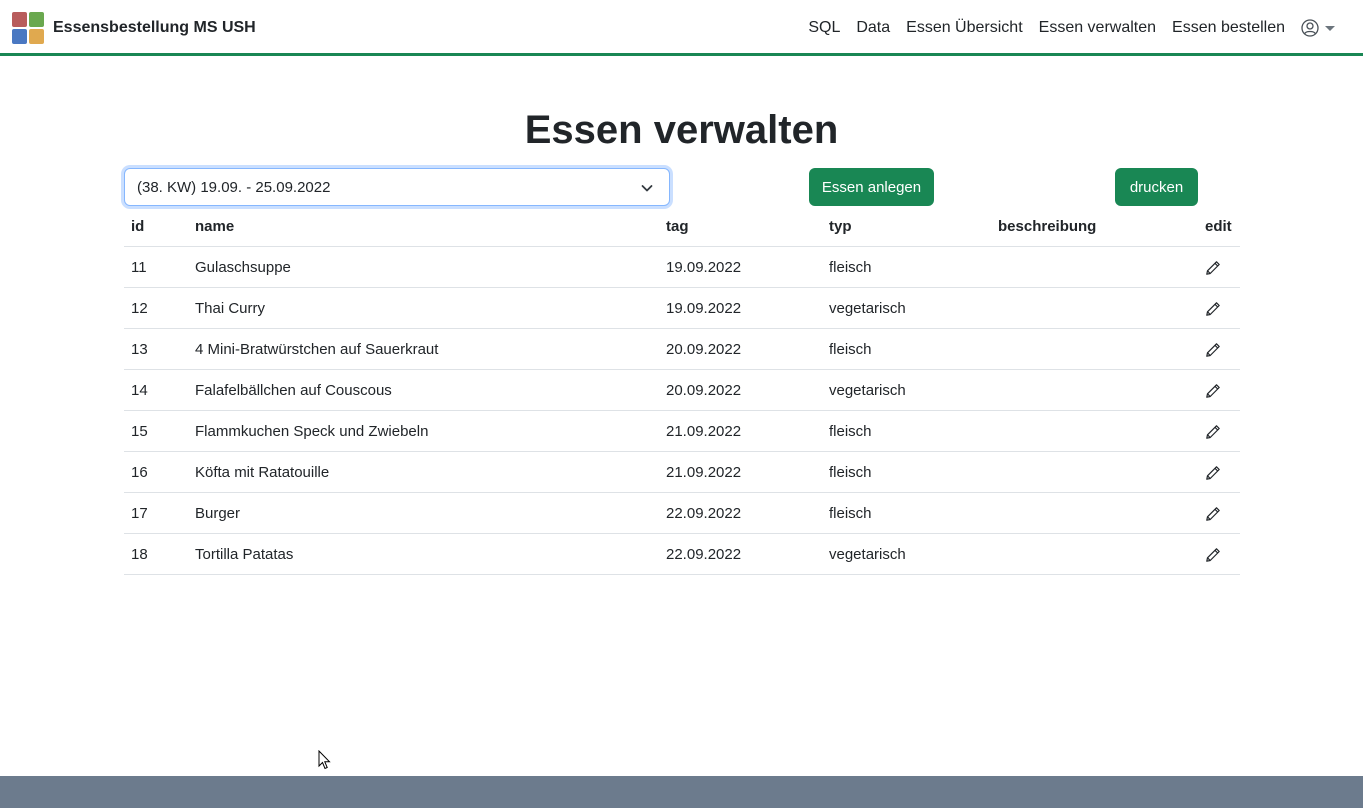 This screenshot has height=808, width=1363. Describe the element at coordinates (156, 472) in the screenshot. I see `cell-id: 16` at that location.